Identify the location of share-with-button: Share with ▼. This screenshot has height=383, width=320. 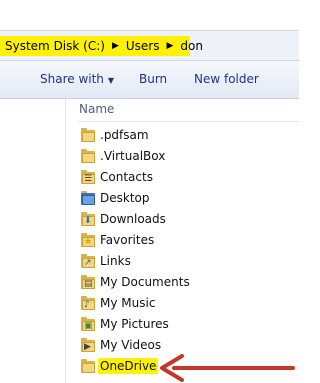
(77, 79).